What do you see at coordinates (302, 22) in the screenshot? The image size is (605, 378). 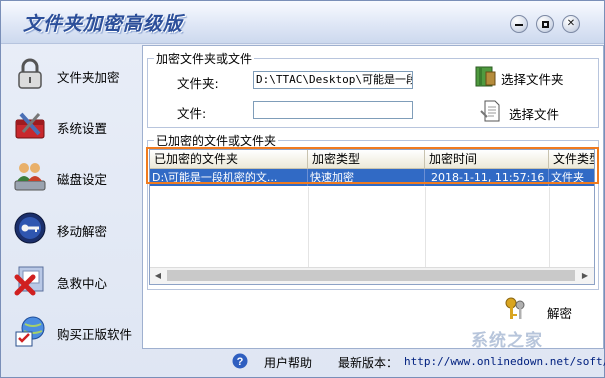 I see `title-bar: 文件夹加密高级版 ✕` at bounding box center [302, 22].